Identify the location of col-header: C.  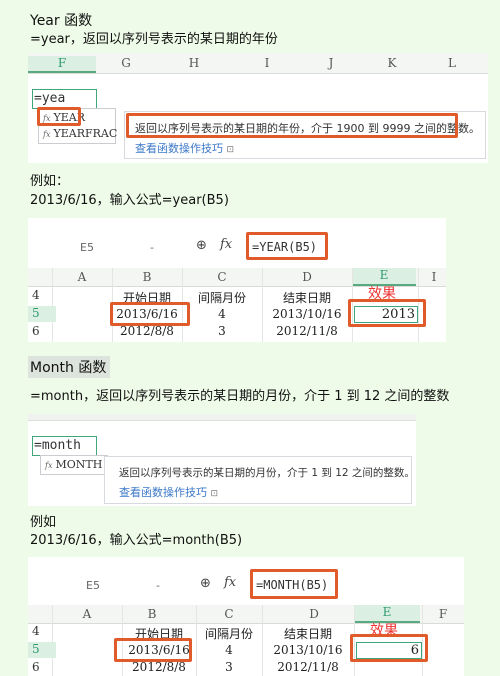
(222, 277).